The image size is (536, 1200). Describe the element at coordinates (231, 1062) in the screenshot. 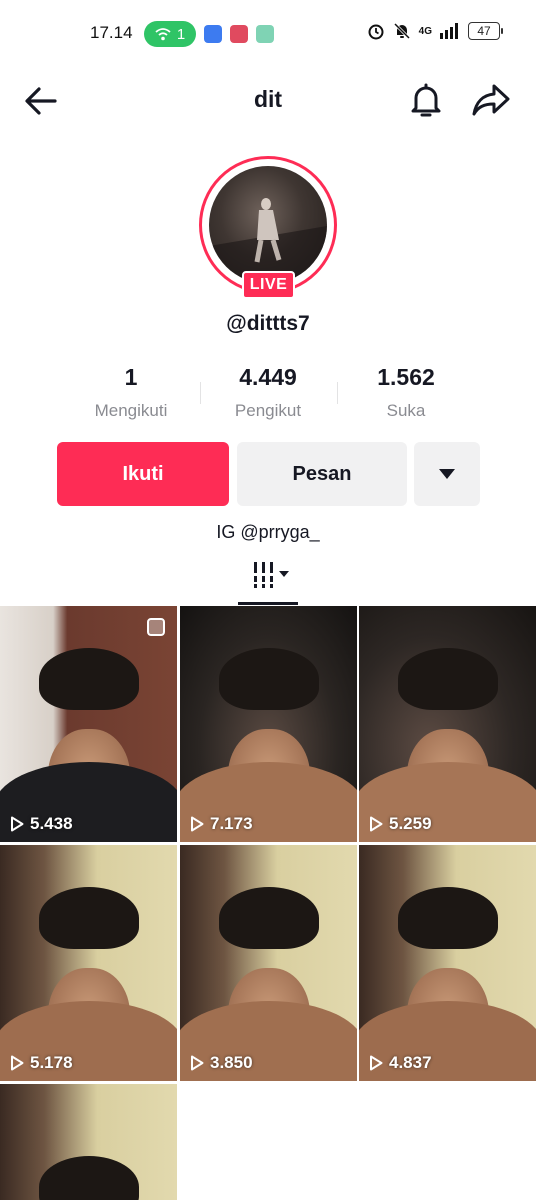

I see `view-count-value: 3.850` at that location.